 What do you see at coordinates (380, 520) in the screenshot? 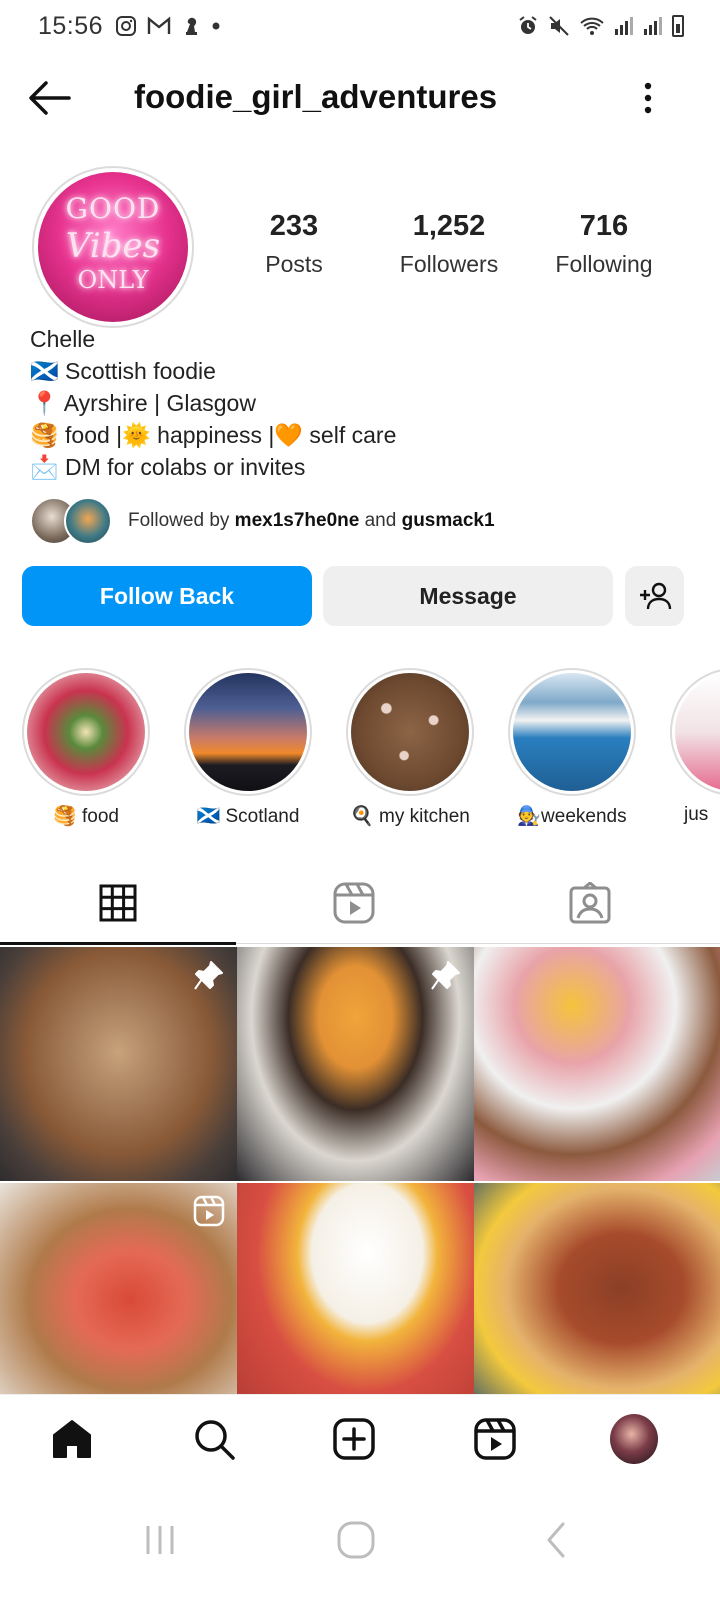
I see `followed-by-and: and` at bounding box center [380, 520].